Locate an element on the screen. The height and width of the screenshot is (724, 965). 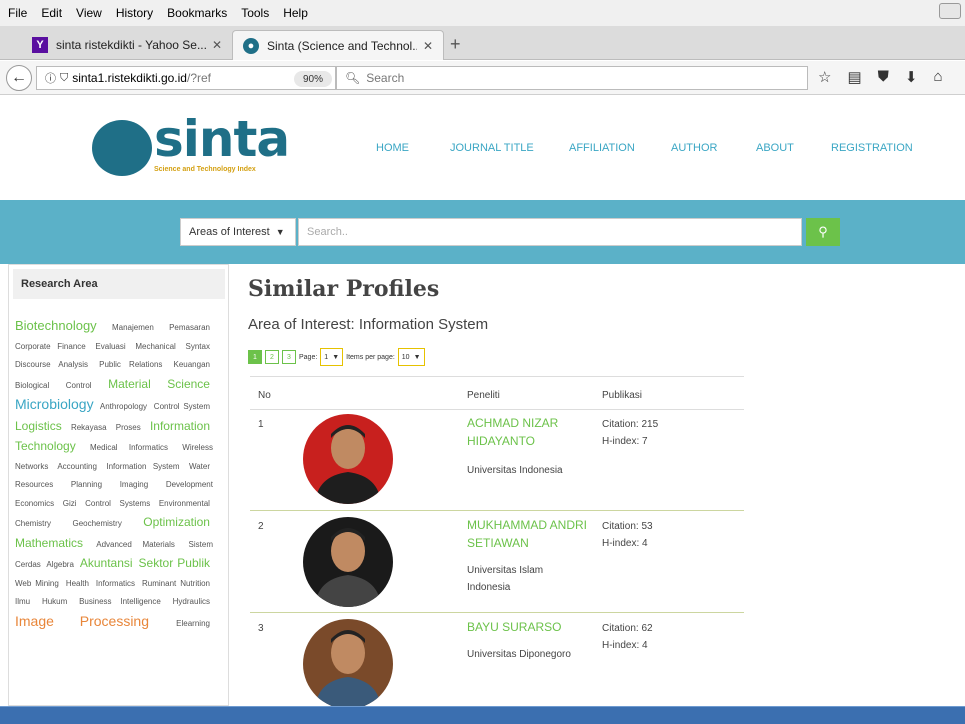
research-area-tag: Pemasaran is located at coordinates (189, 327).